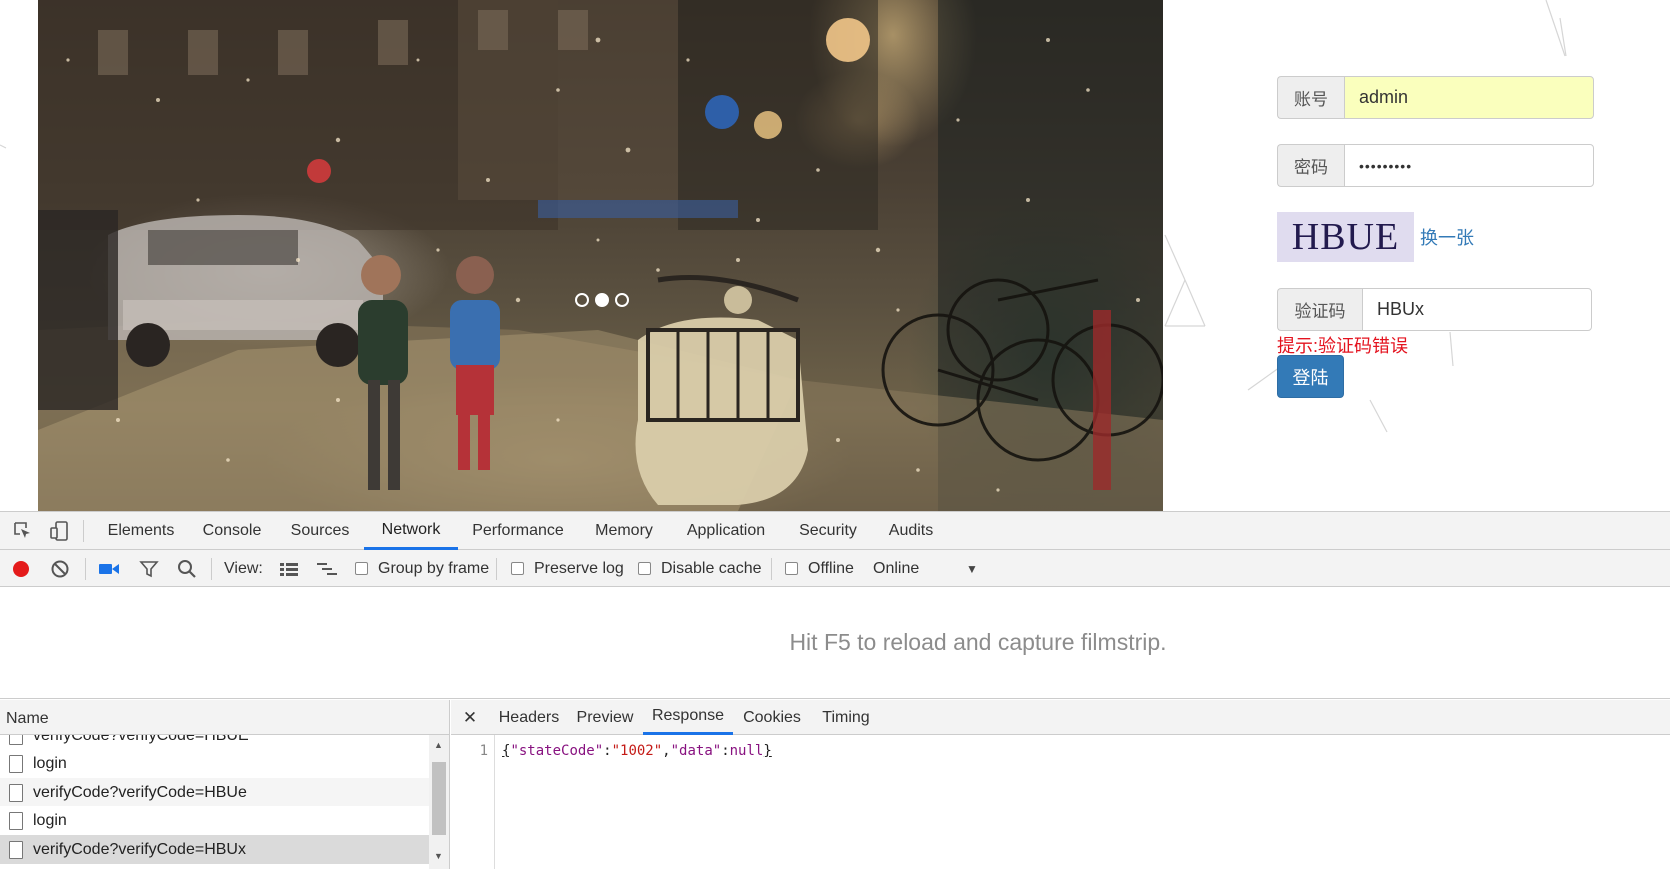  What do you see at coordinates (439, 798) in the screenshot?
I see `scrollbar-thumb` at bounding box center [439, 798].